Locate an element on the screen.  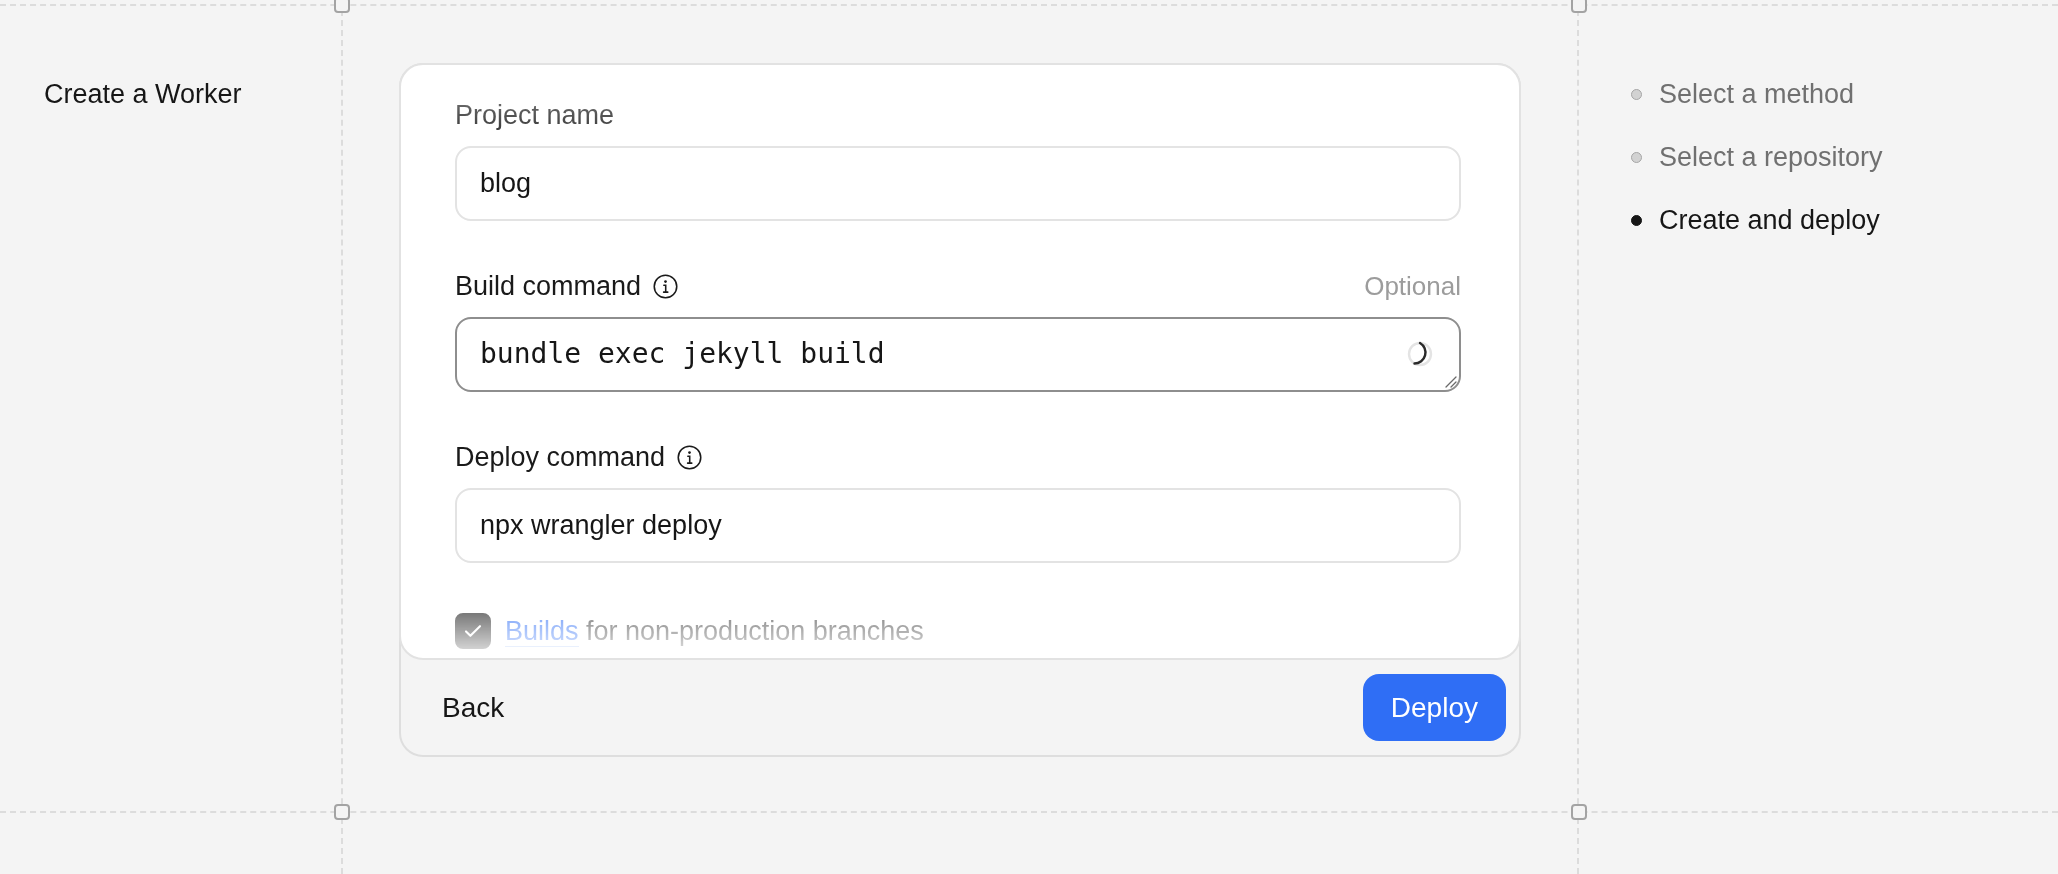
field-label: Build command is located at coordinates (548, 286).